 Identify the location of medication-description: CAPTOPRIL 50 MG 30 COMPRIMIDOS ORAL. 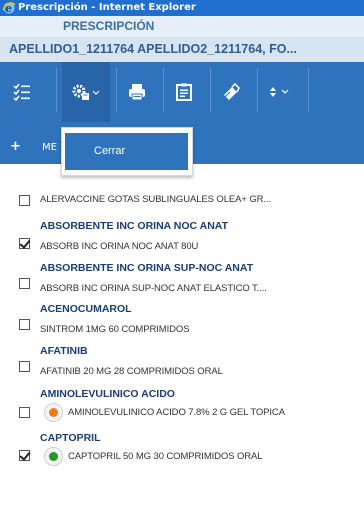
(165, 456).